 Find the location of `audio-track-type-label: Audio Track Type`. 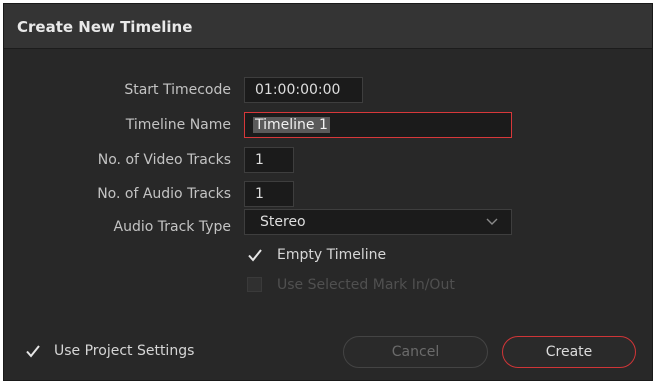

audio-track-type-label: Audio Track Type is located at coordinates (172, 227).